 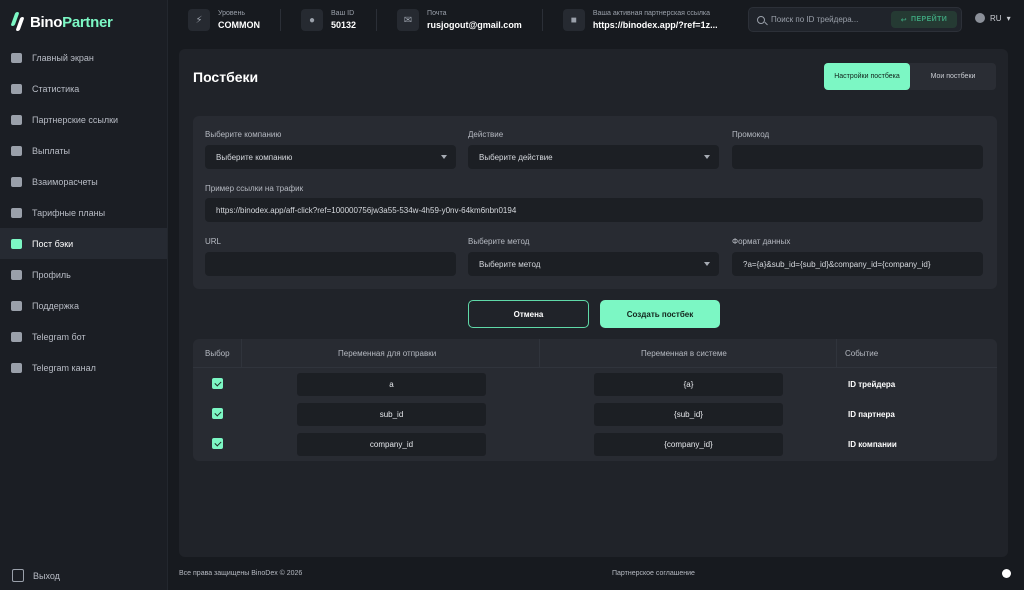 What do you see at coordinates (872, 384) in the screenshot?
I see `event-name: ID трейдера` at bounding box center [872, 384].